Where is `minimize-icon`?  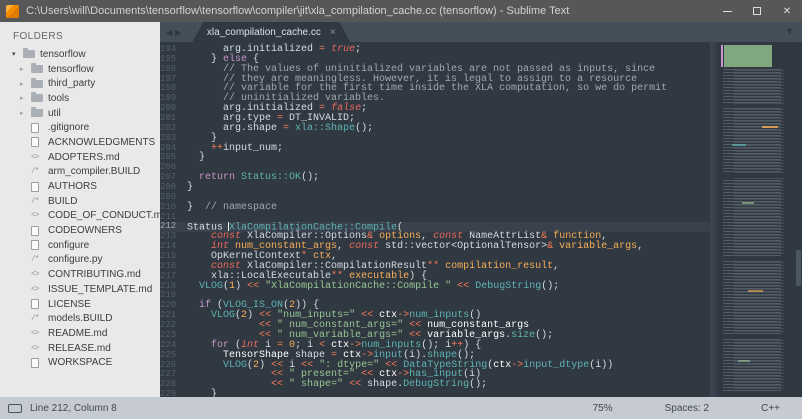 minimize-icon is located at coordinates (727, 11).